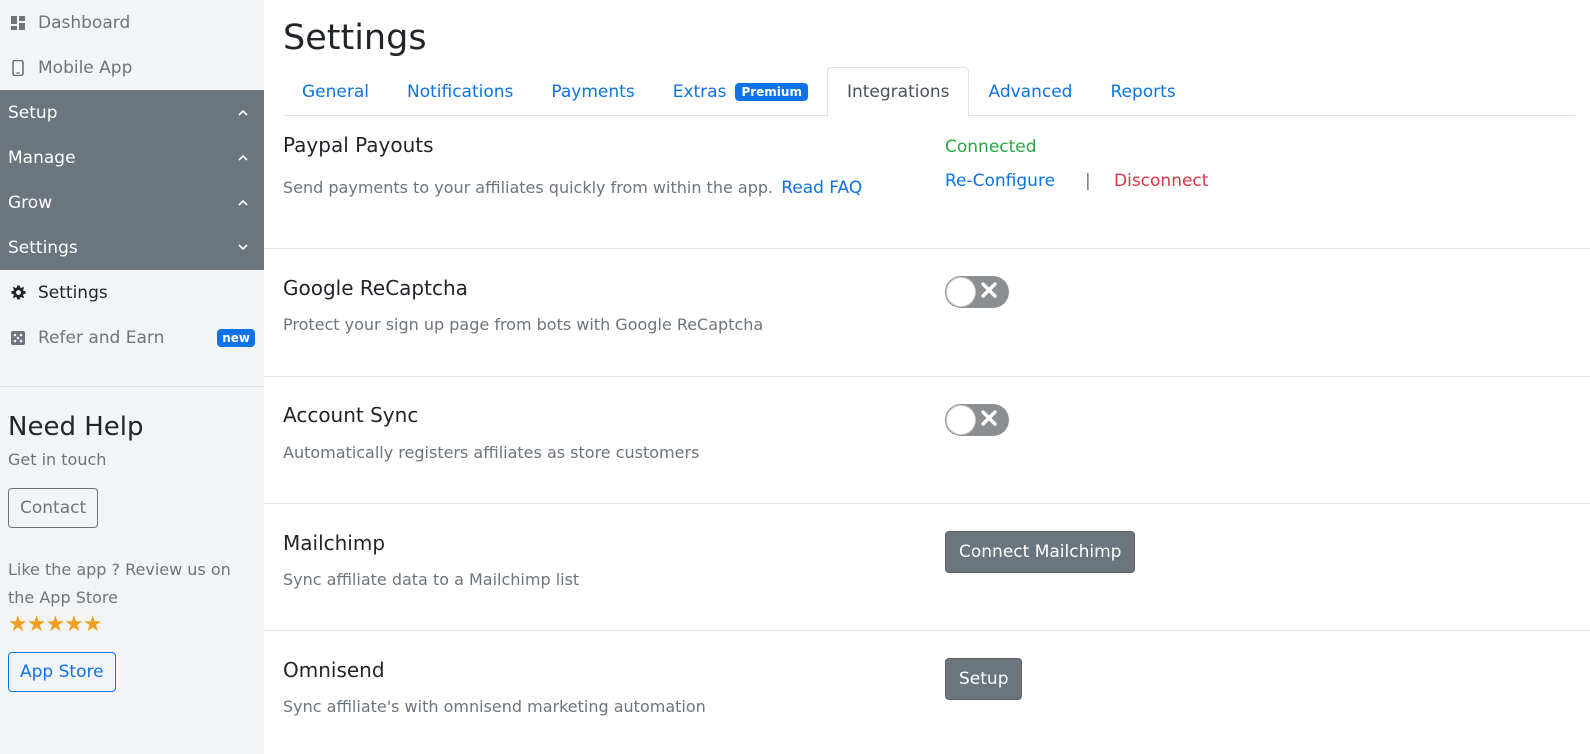  I want to click on sidebar-item-dashboard: Dashboard, so click(132, 22).